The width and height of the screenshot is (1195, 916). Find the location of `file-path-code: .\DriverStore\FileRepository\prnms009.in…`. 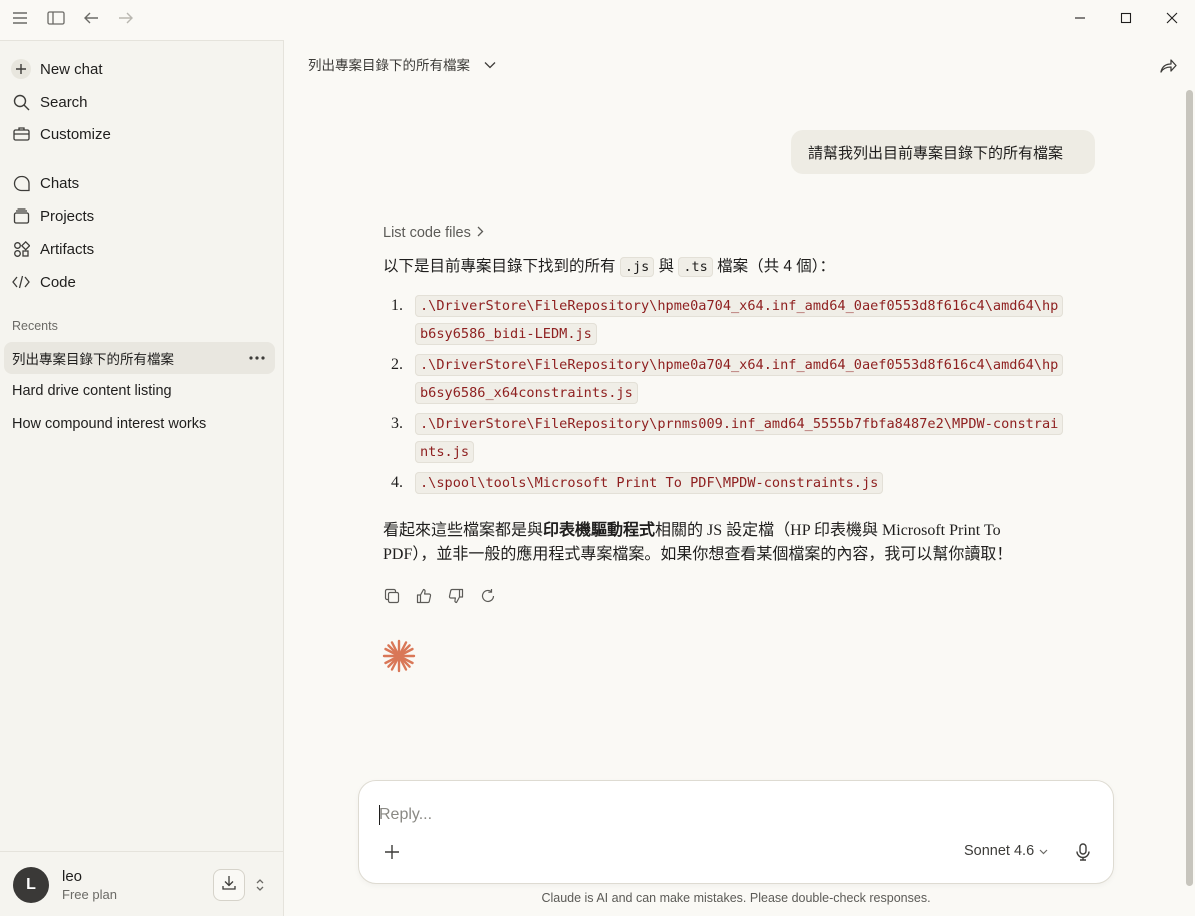

file-path-code: .\DriverStore\FileRepository\prnms009.in… is located at coordinates (739, 438).